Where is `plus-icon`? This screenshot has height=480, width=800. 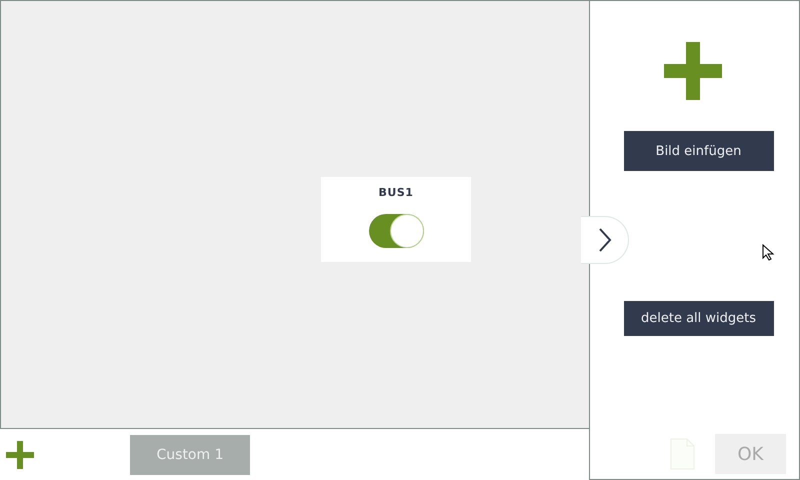 plus-icon is located at coordinates (692, 71).